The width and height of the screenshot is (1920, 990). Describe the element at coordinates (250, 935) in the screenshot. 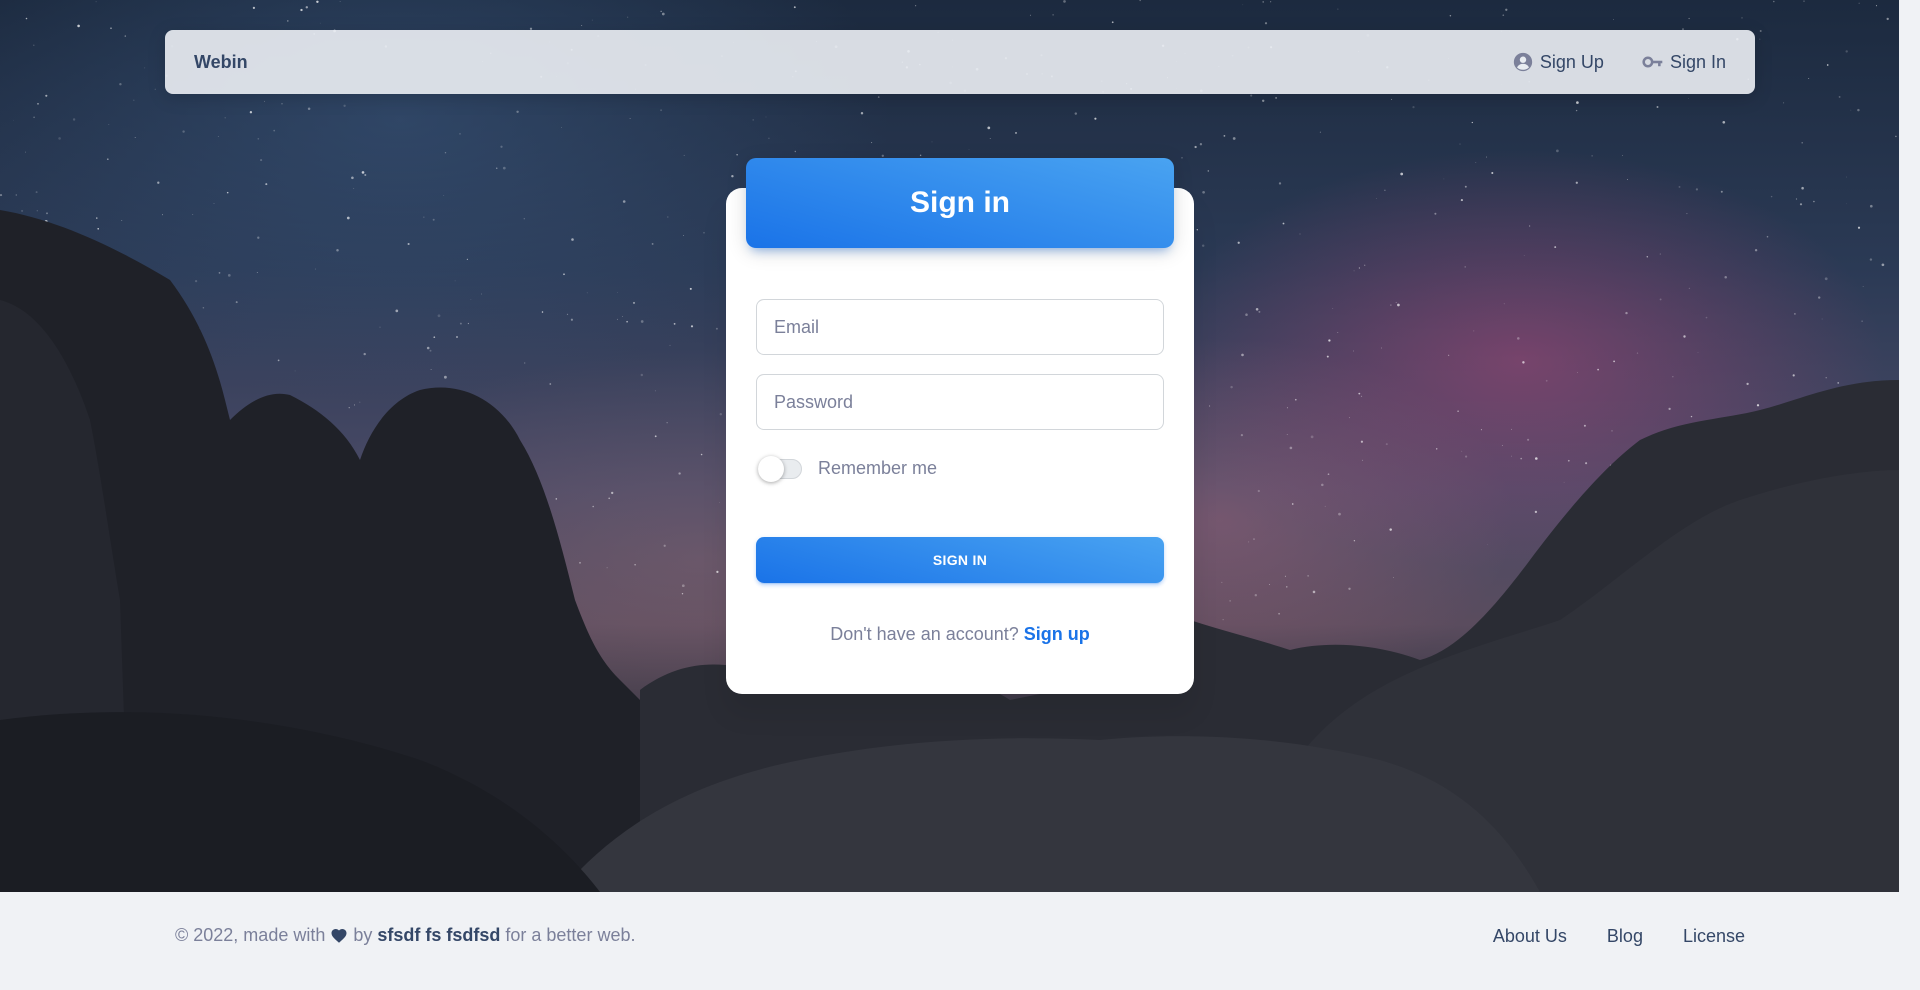

I see `copyright-prefix: © 2022, made with` at that location.